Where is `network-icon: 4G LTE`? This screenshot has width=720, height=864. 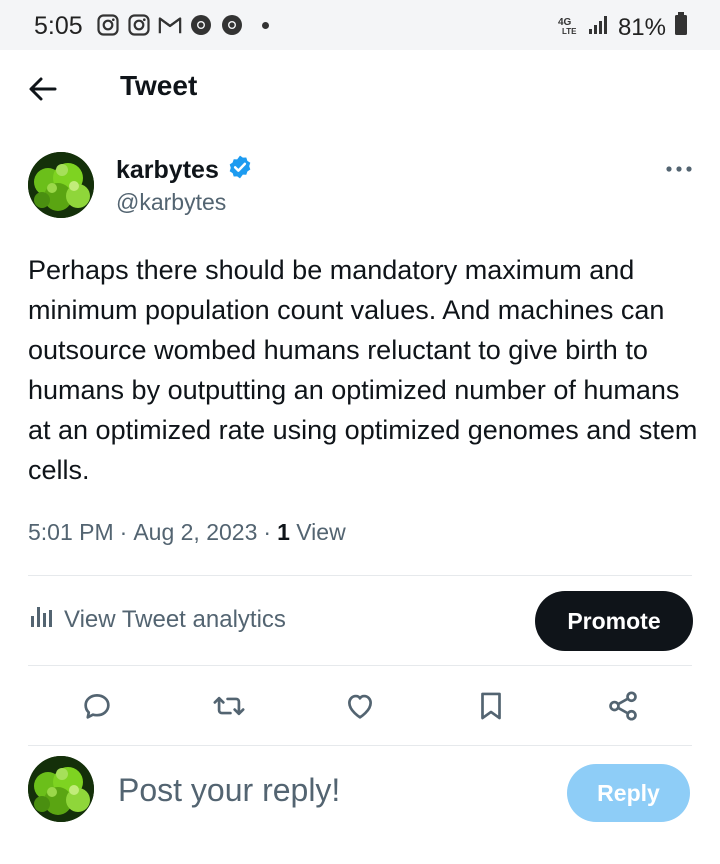
network-icon: 4G LTE is located at coordinates (569, 28).